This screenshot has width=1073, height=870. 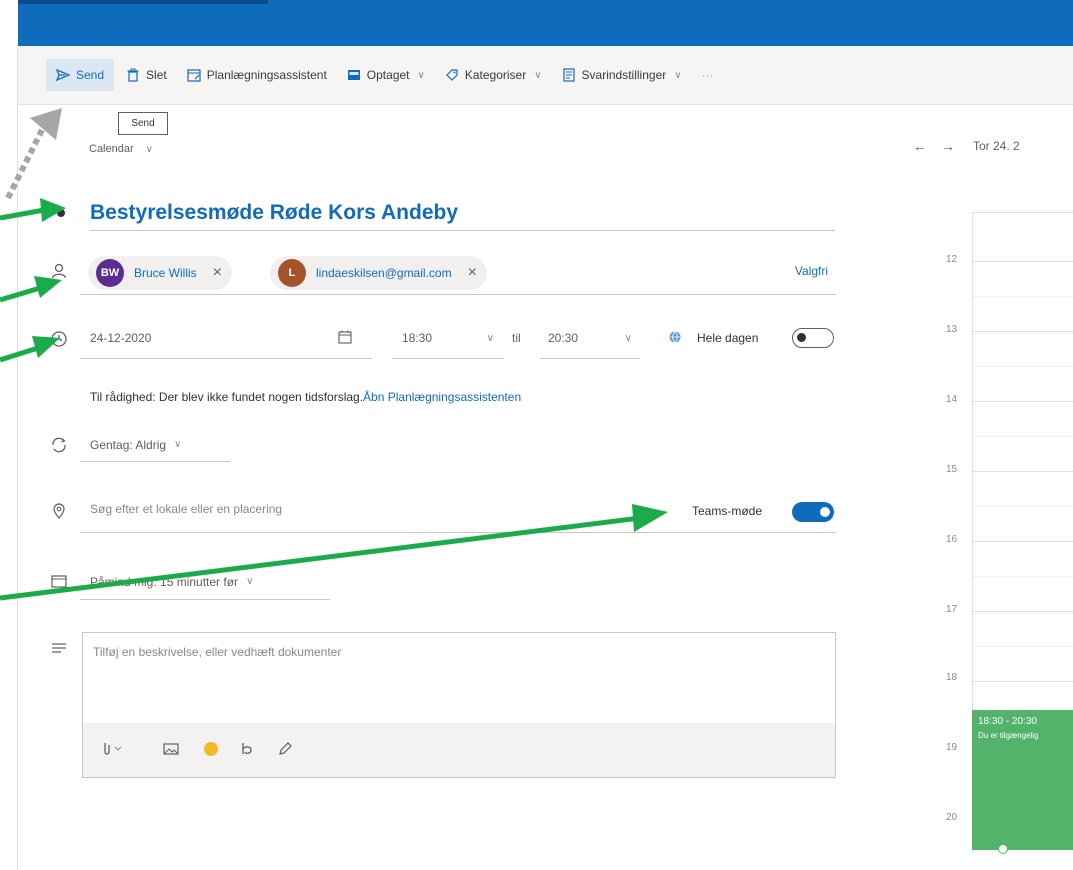 I want to click on attendee-chip: BW Bruce Willis ×, so click(x=160, y=273).